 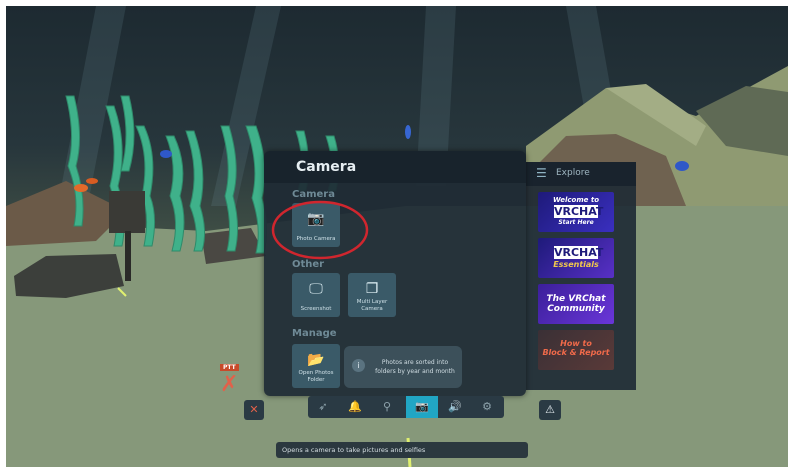 What do you see at coordinates (576, 264) in the screenshot?
I see `banner-line: Essentials` at bounding box center [576, 264].